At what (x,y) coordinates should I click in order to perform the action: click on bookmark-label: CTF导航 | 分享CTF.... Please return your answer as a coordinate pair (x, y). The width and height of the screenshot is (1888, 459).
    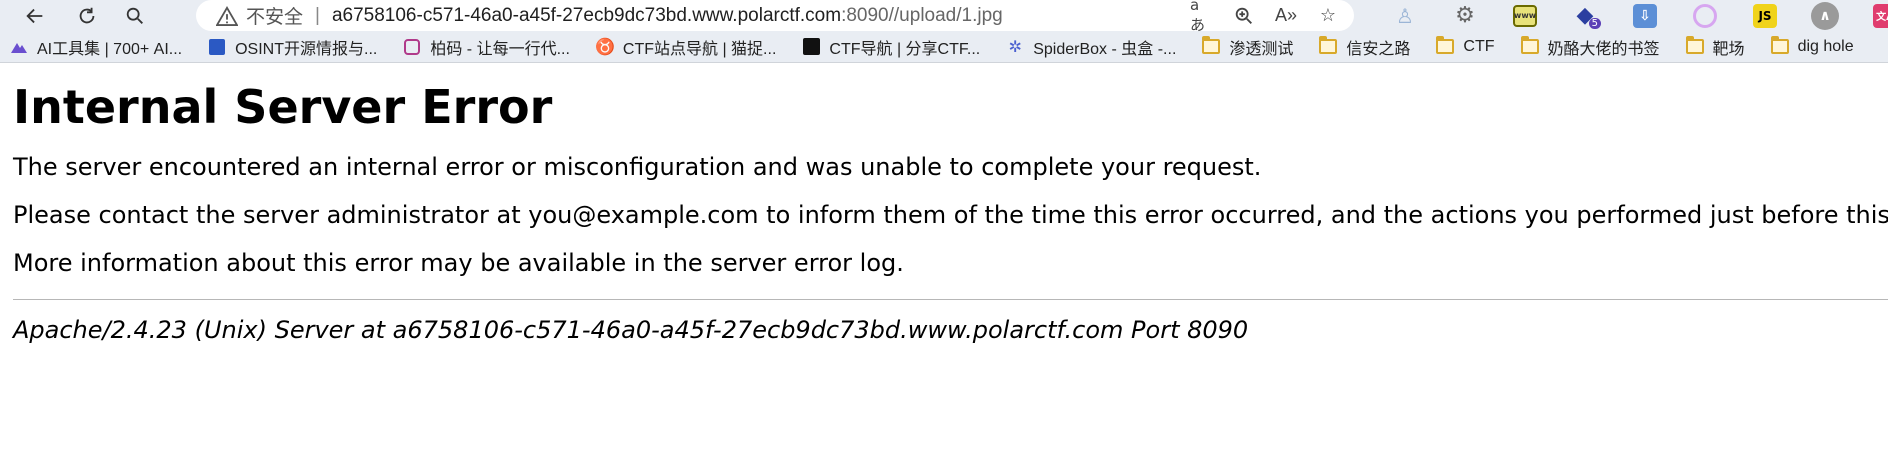
    Looking at the image, I should click on (905, 49).